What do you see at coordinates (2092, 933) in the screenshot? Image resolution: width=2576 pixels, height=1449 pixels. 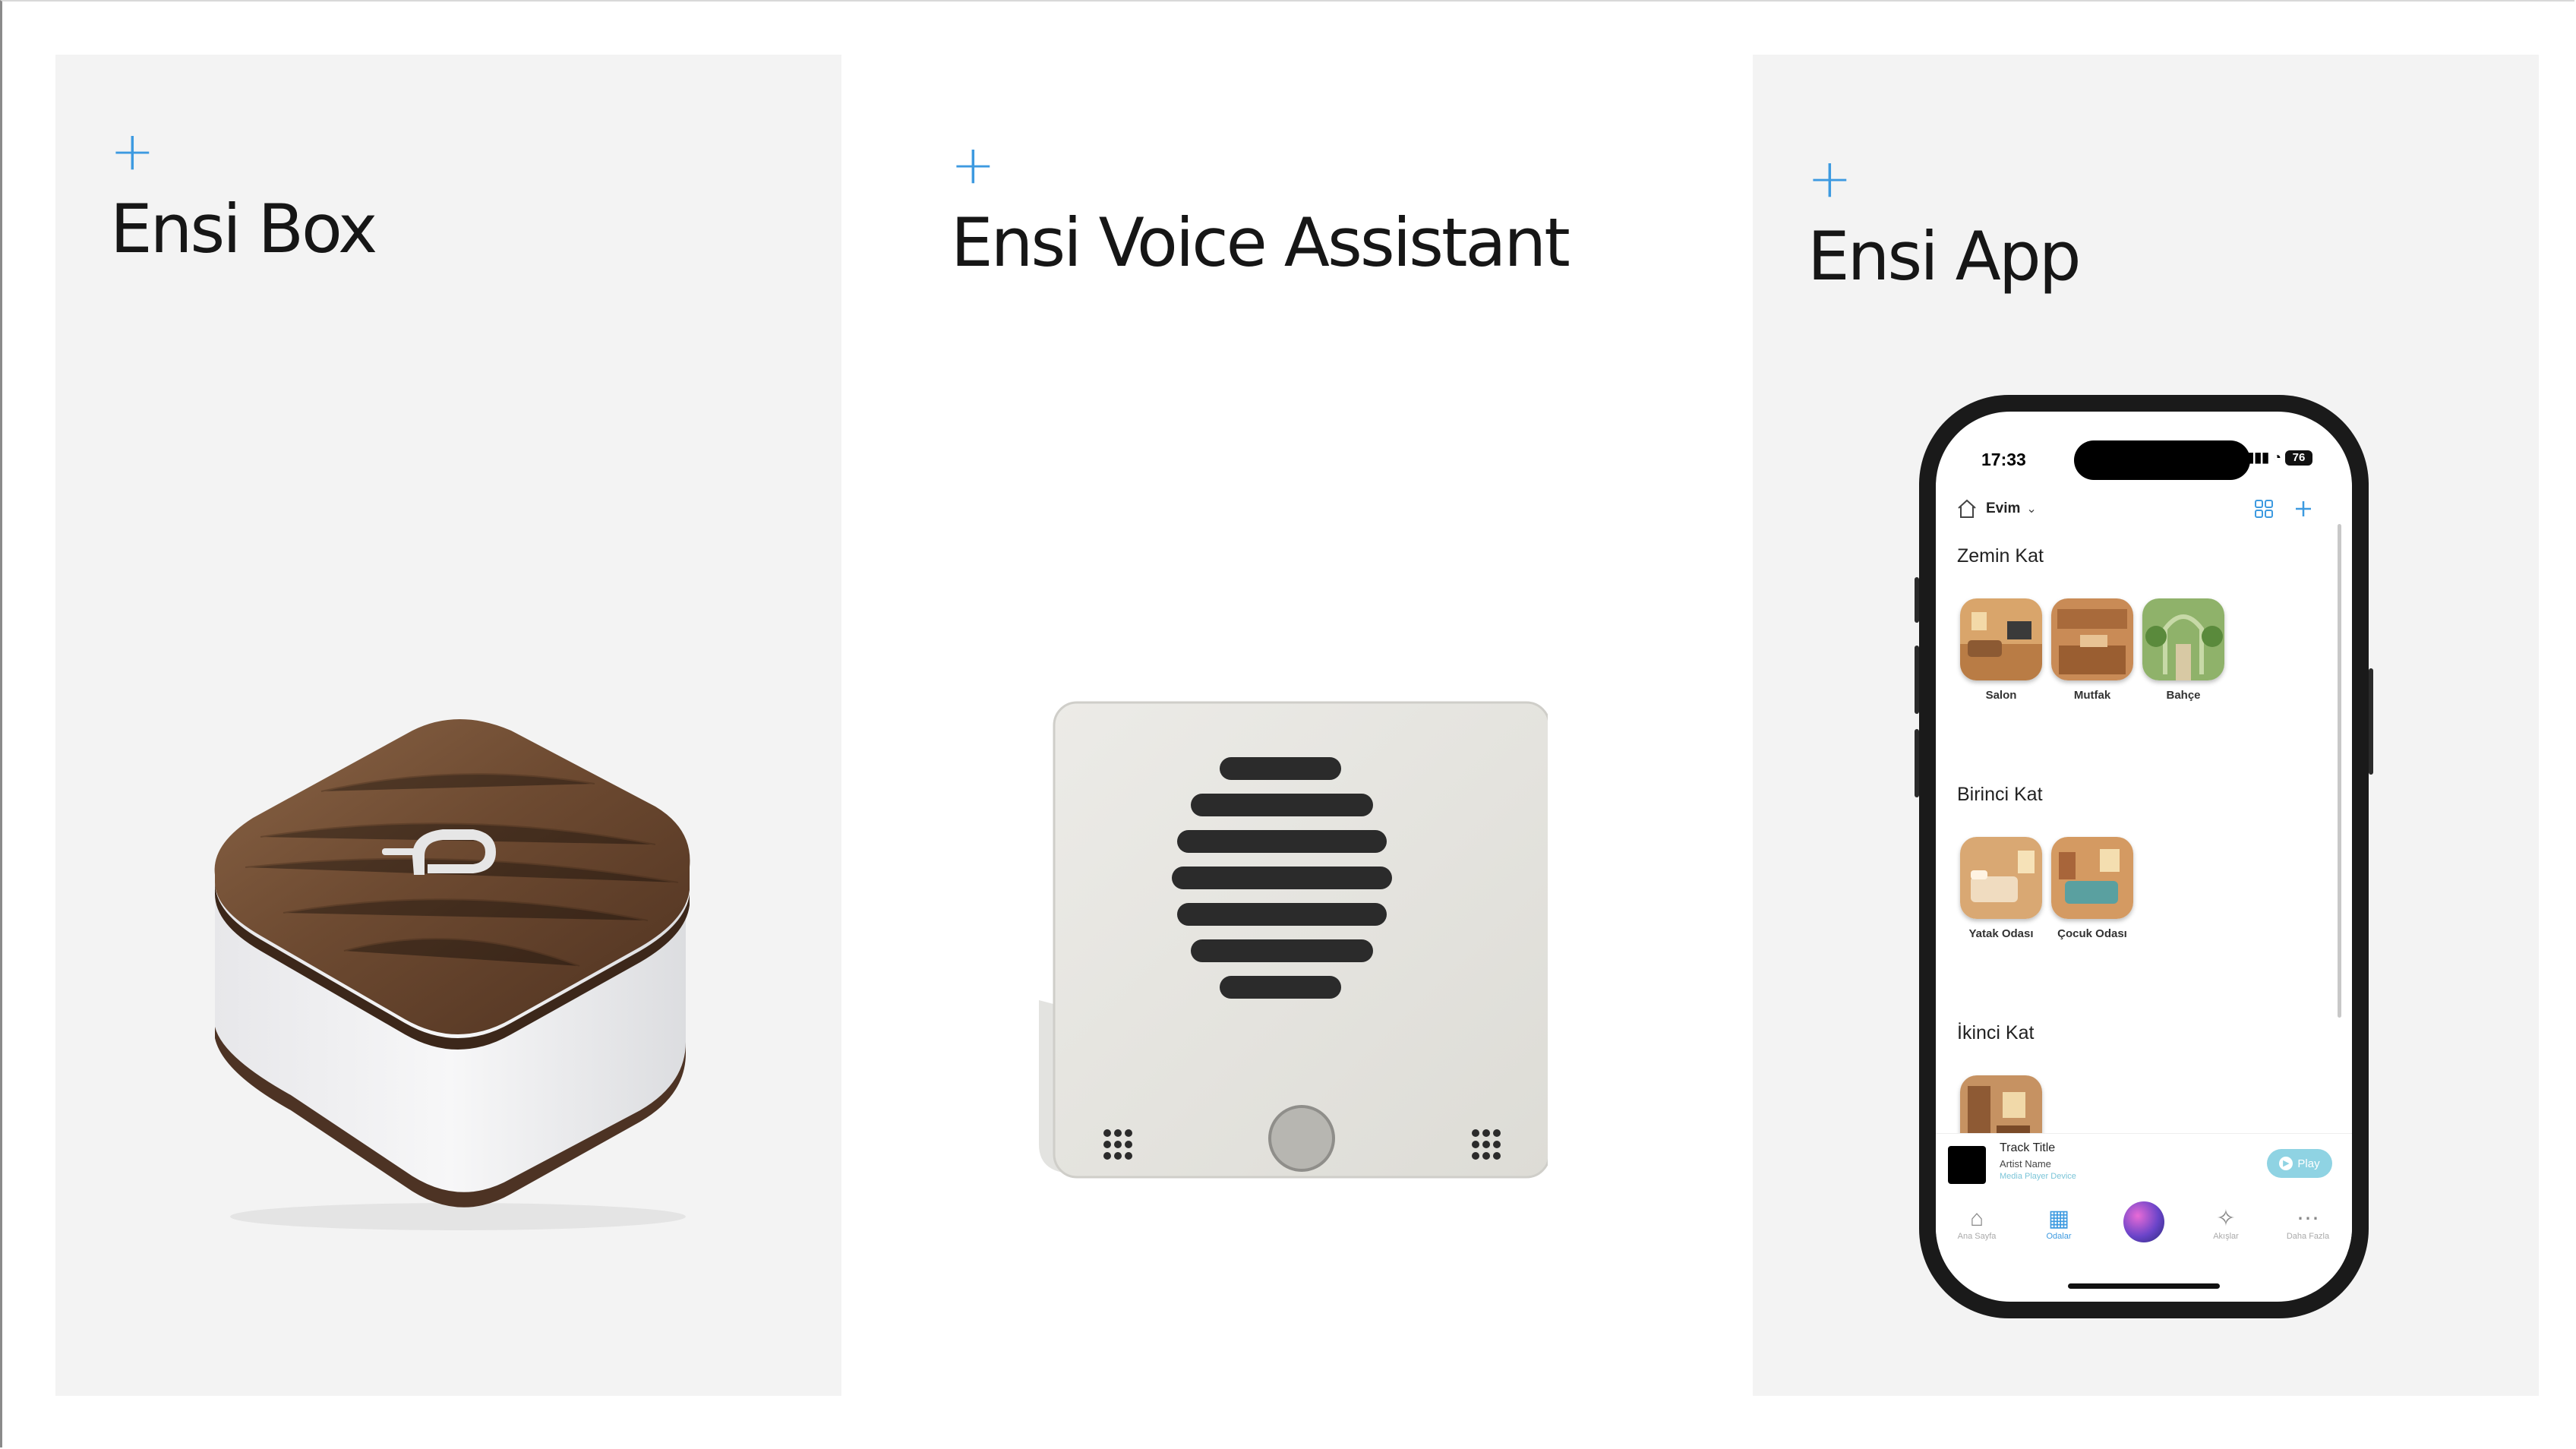 I see `room-label: Çocuk Odası` at bounding box center [2092, 933].